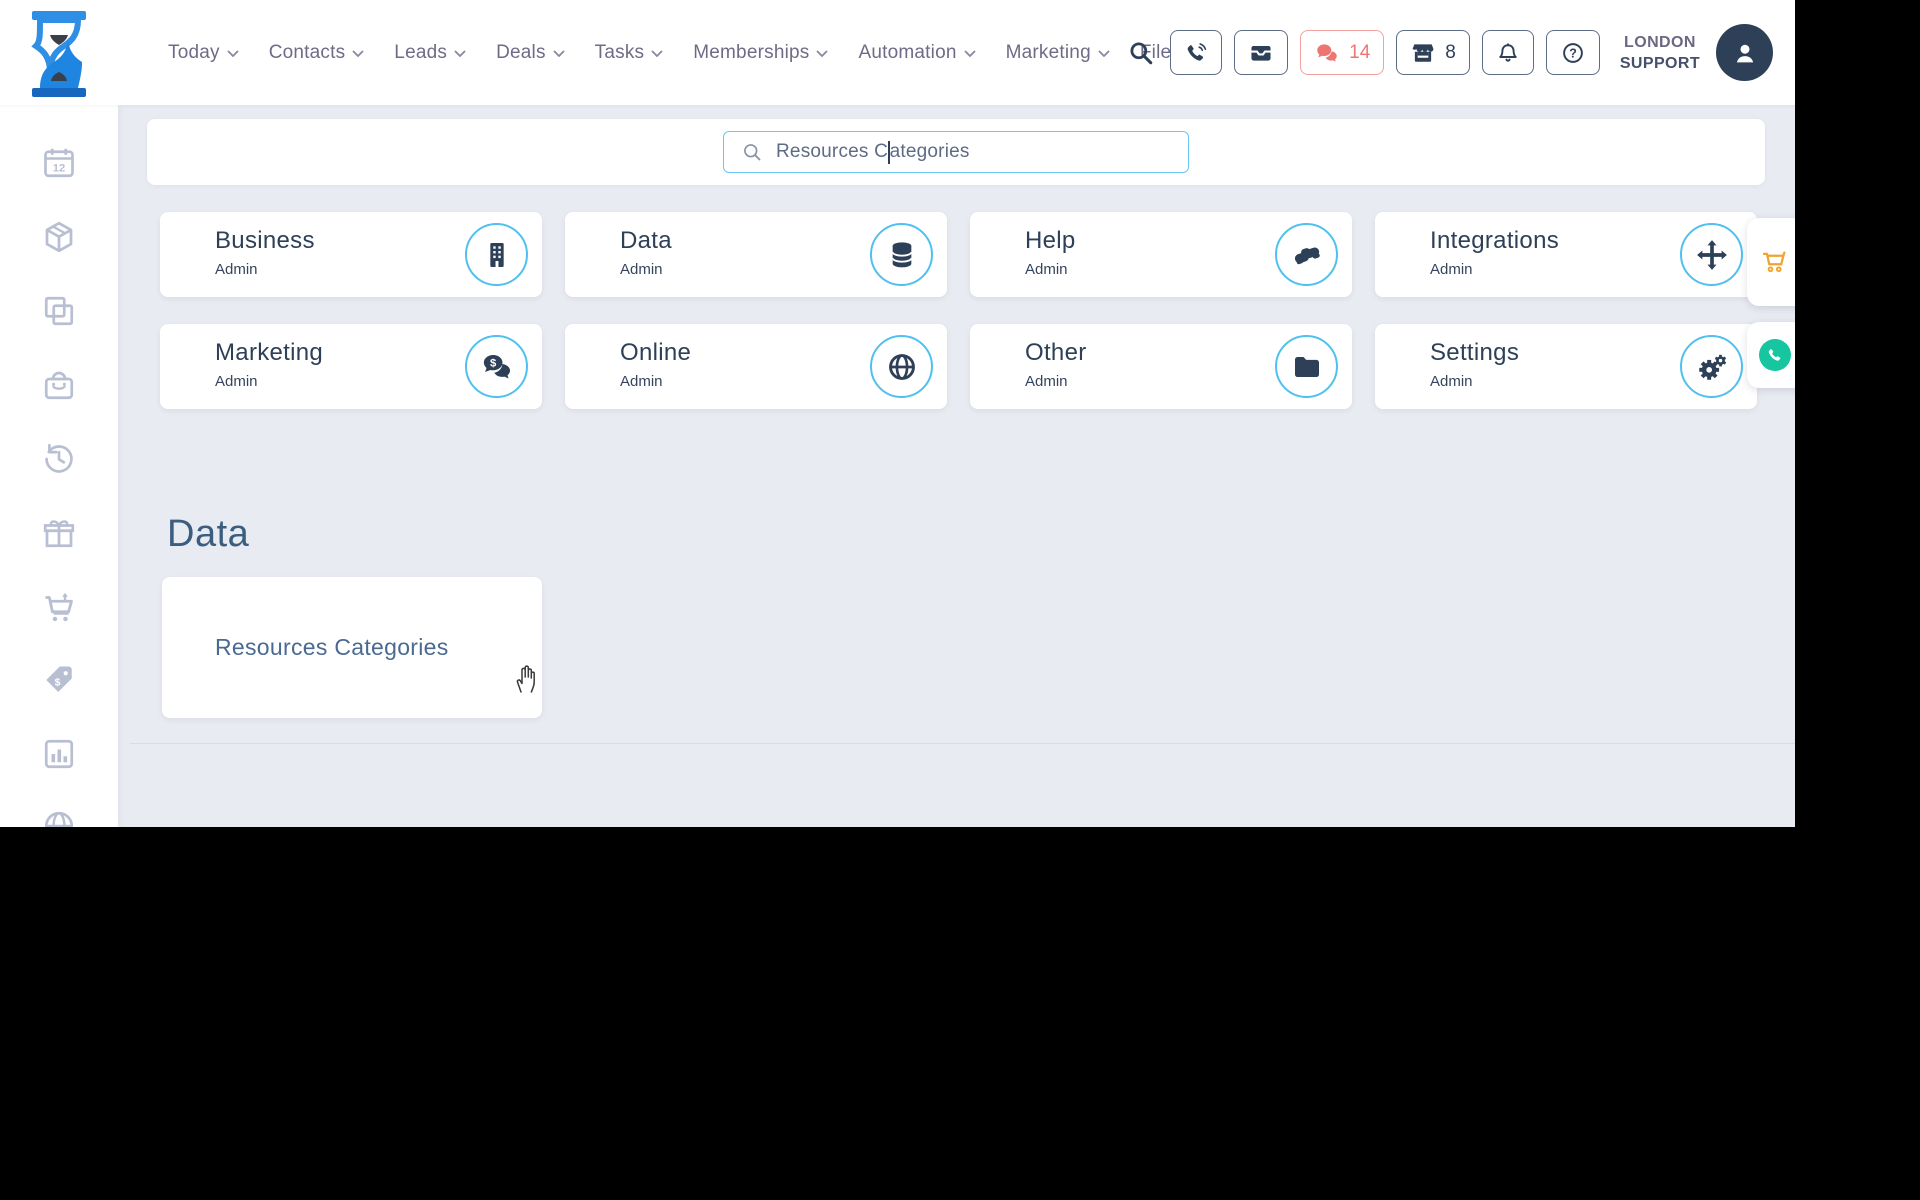 This screenshot has width=1920, height=1200. What do you see at coordinates (208, 534) in the screenshot?
I see `section-title: Data` at bounding box center [208, 534].